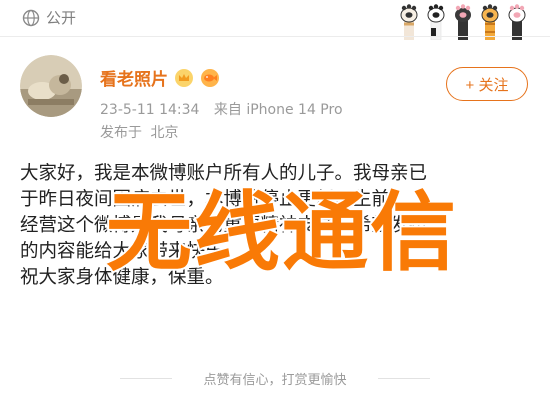  I want to click on visibility-indicator: 公开, so click(49, 17).